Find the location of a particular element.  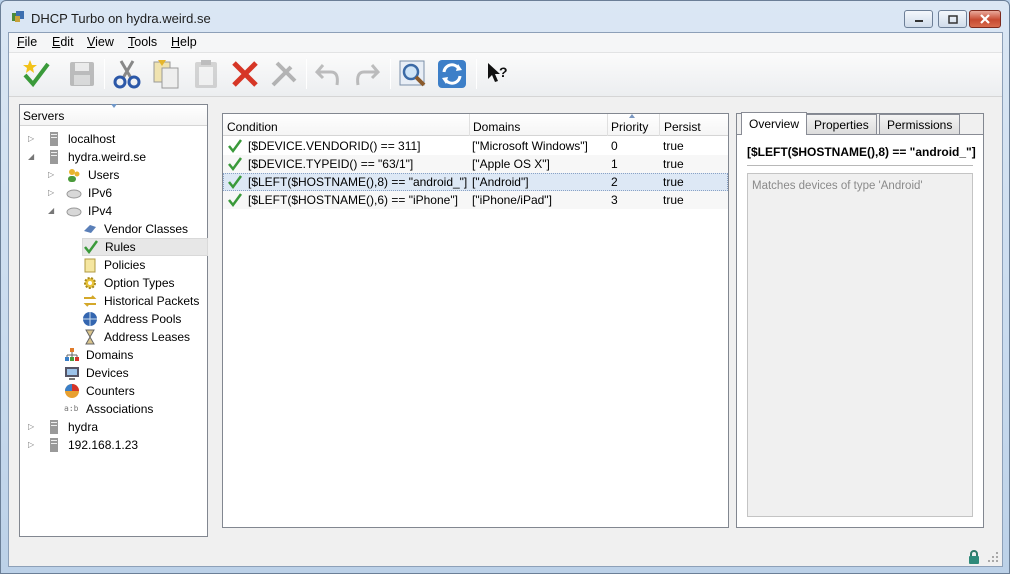

tree-node-address-pools: Address Pools is located at coordinates (131, 319).